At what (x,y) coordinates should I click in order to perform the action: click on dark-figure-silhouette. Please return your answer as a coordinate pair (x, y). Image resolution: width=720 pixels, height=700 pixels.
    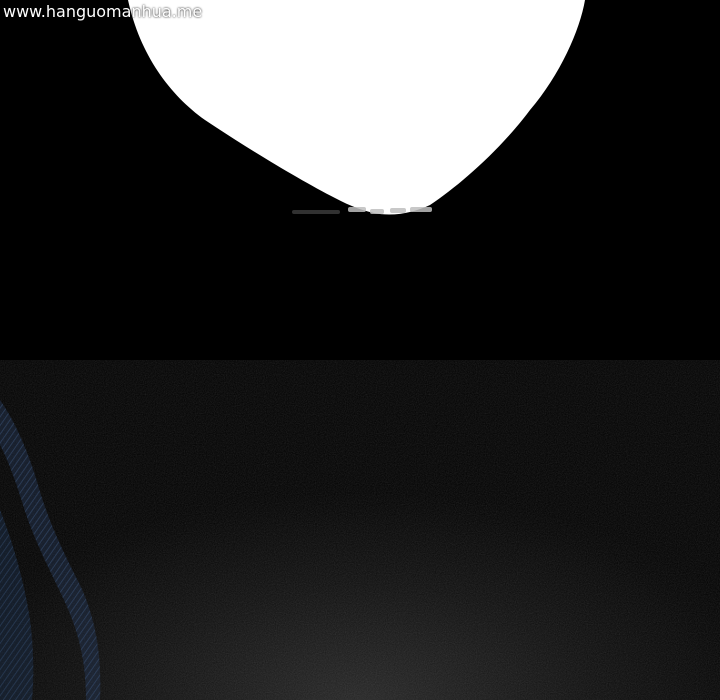
    Looking at the image, I should click on (50, 550).